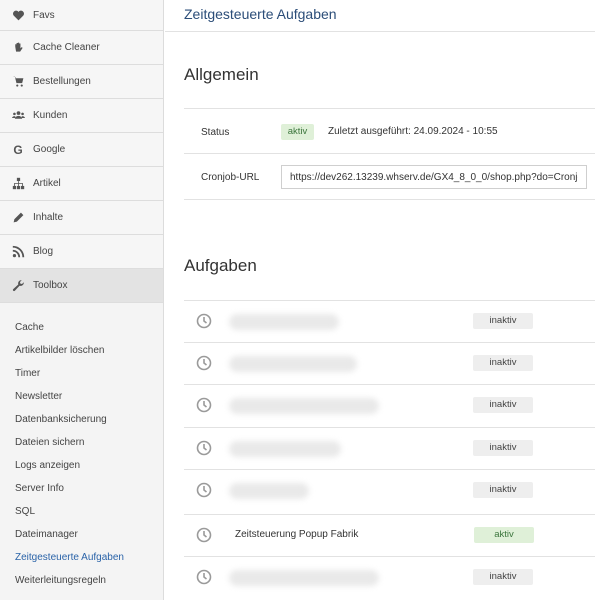 The image size is (595, 600). I want to click on submenu-item-zeitgesteuerte-aufgaben: Zeitgesteuerte Aufgaben, so click(81, 557).